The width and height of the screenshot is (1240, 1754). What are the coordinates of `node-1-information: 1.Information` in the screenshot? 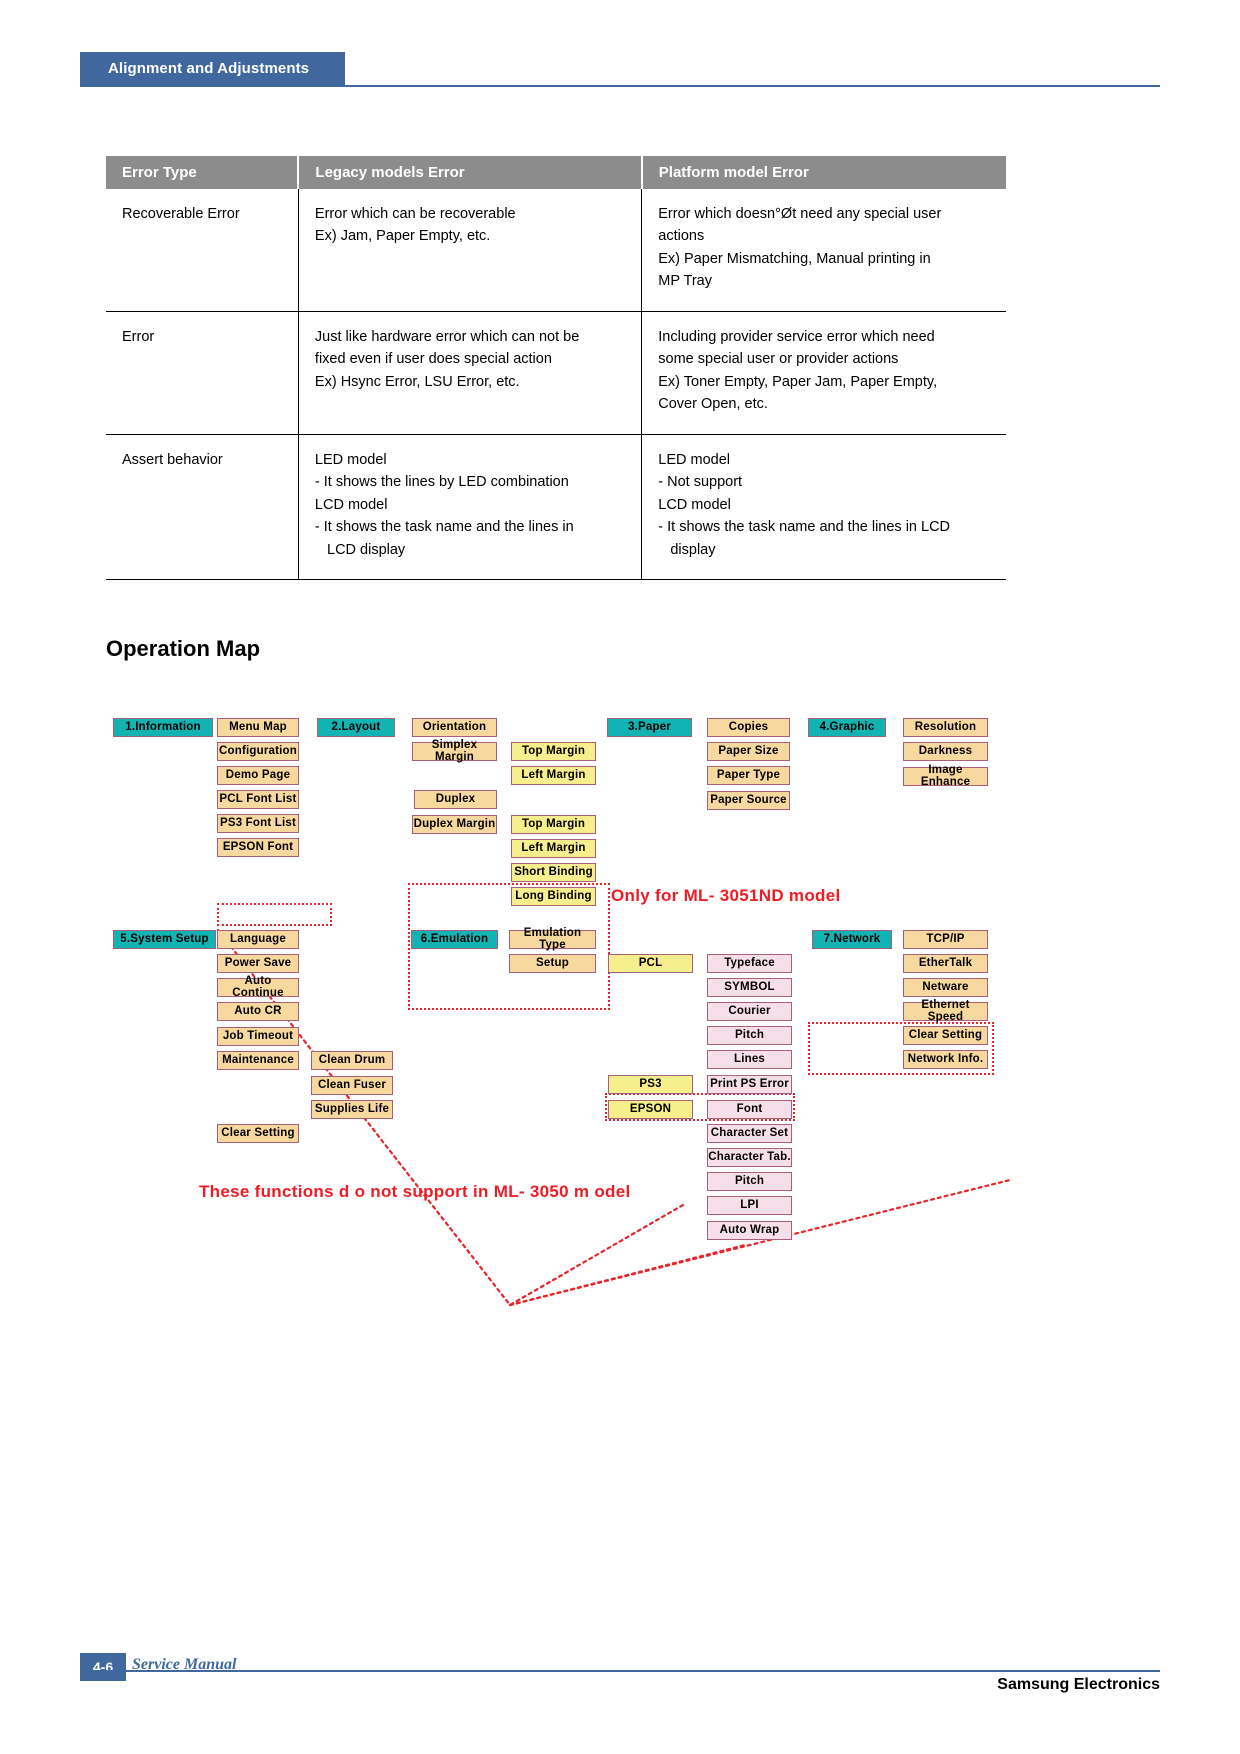 It's located at (163, 727).